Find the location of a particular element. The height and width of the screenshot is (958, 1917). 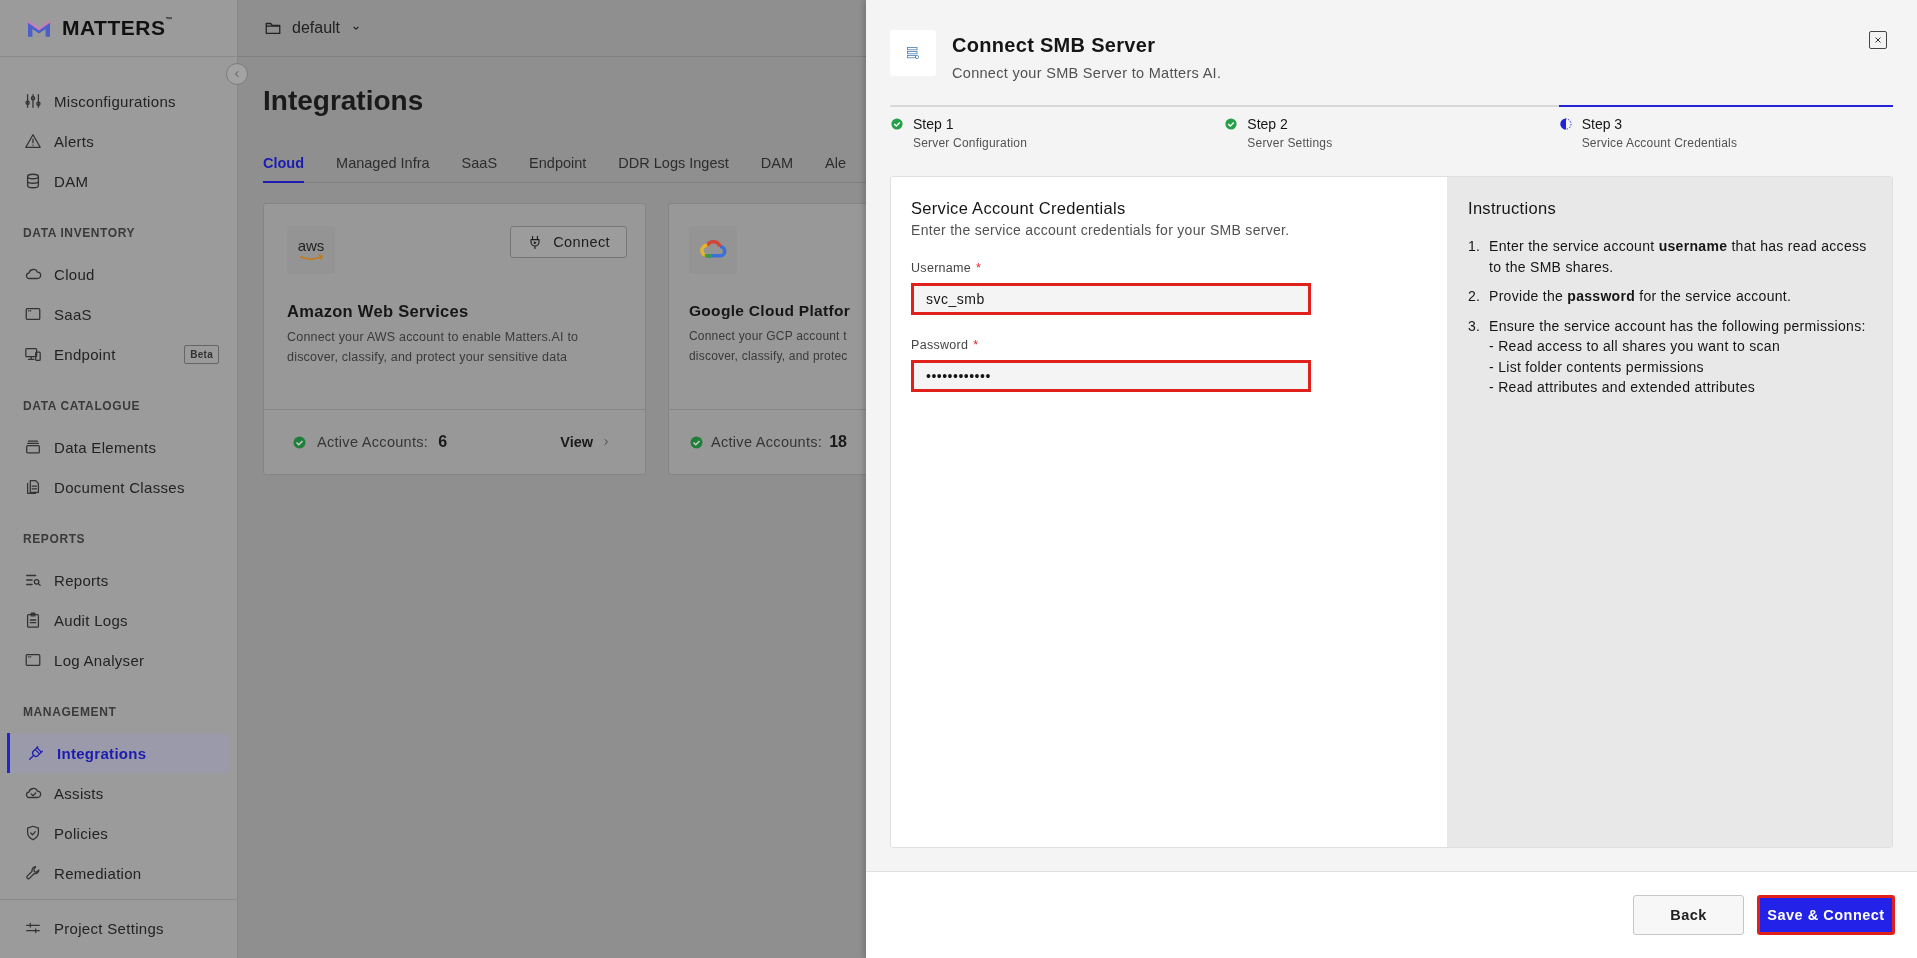

tab: Ale is located at coordinates (835, 166).